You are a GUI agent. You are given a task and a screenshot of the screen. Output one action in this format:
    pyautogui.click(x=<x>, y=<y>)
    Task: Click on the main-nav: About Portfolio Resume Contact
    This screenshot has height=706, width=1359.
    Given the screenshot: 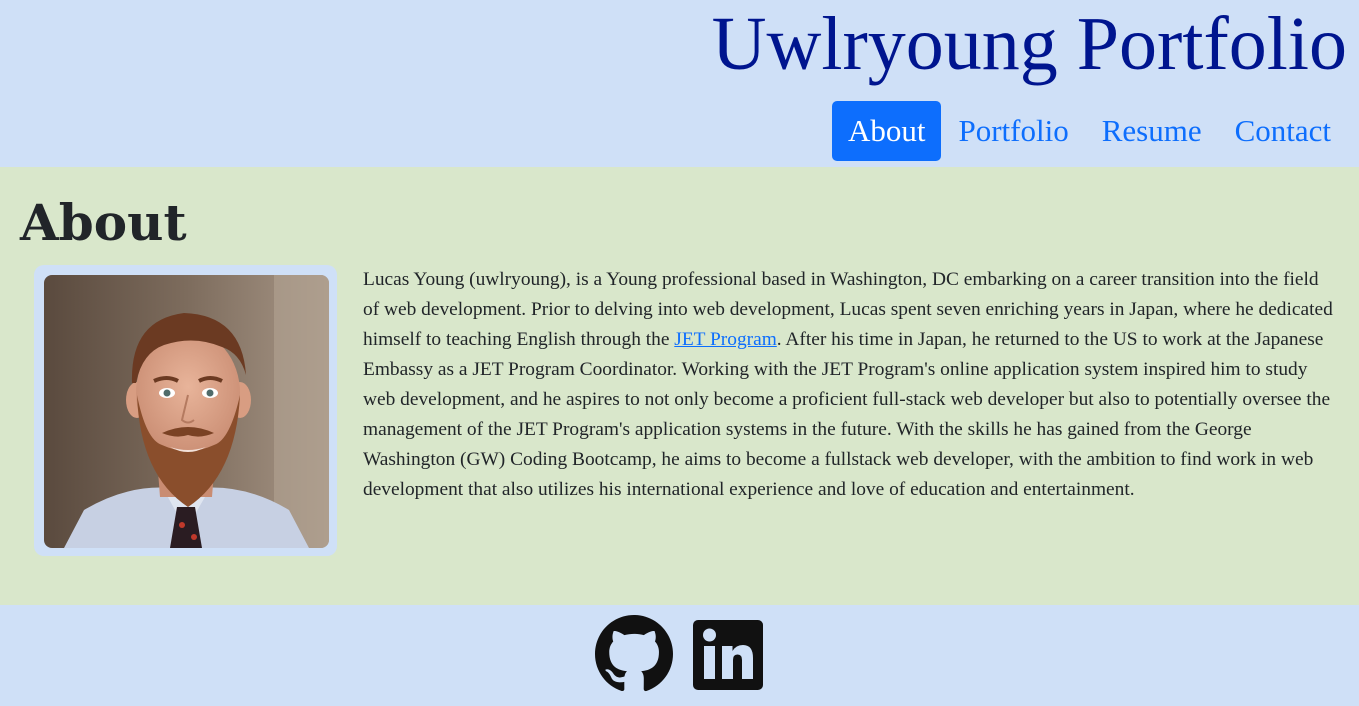 What is the action you would take?
    pyautogui.click(x=1089, y=131)
    